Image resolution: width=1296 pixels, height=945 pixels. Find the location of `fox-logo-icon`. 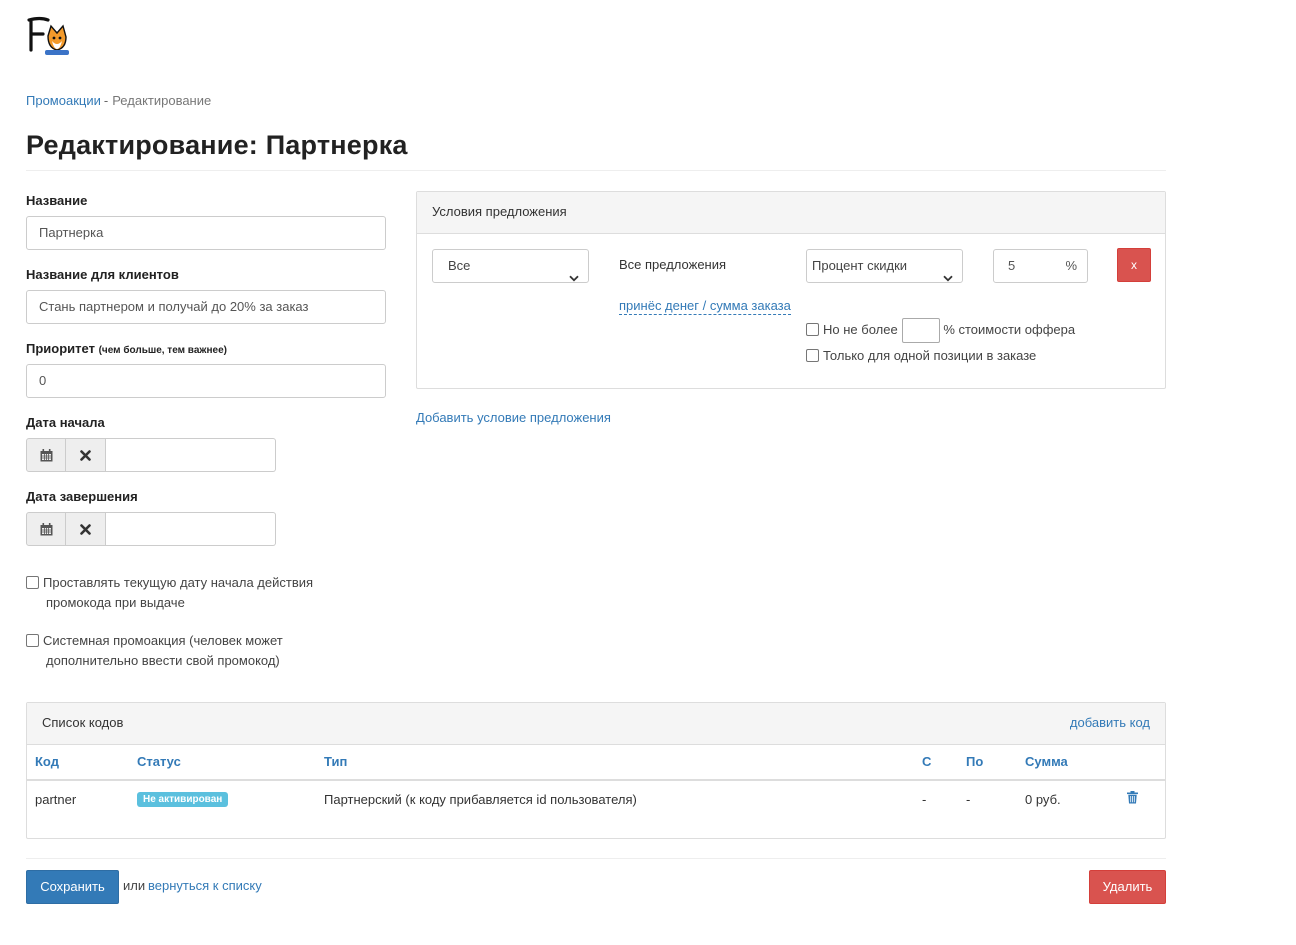

fox-logo-icon is located at coordinates (50, 37).